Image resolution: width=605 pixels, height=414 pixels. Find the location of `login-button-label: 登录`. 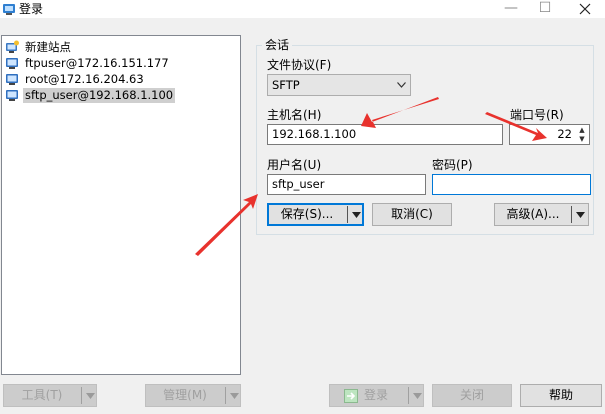

login-button-label: 登录 is located at coordinates (376, 395).